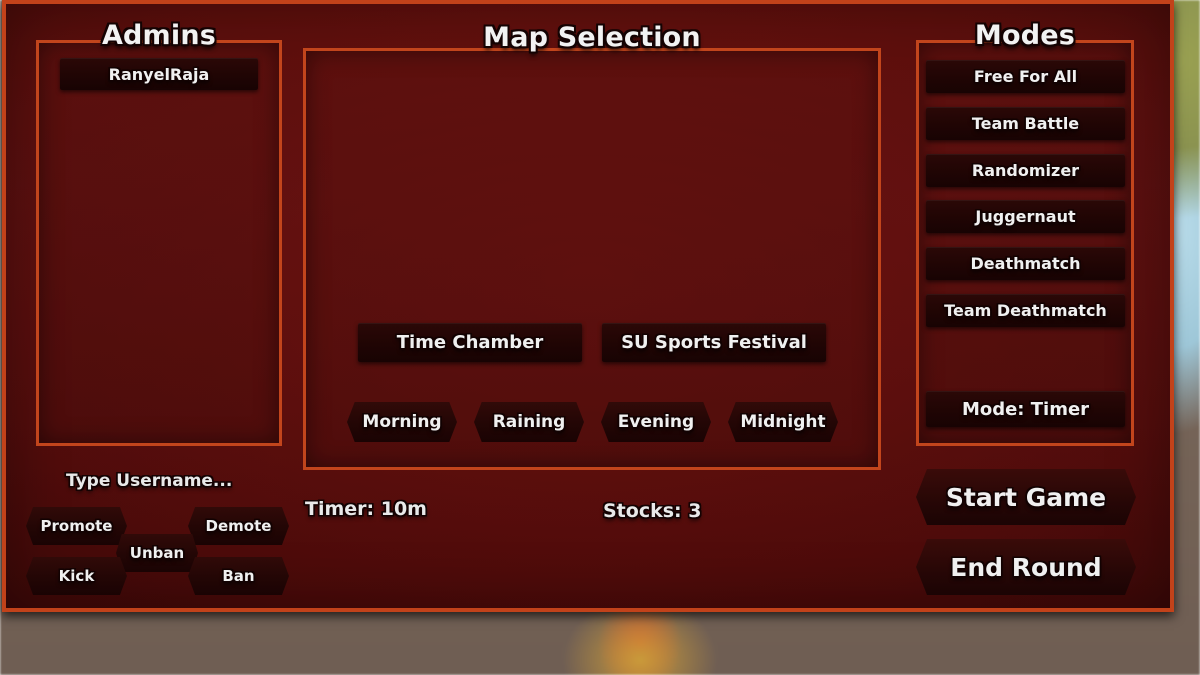  What do you see at coordinates (592, 37) in the screenshot?
I see `map-selection-panel-title: Map Selection` at bounding box center [592, 37].